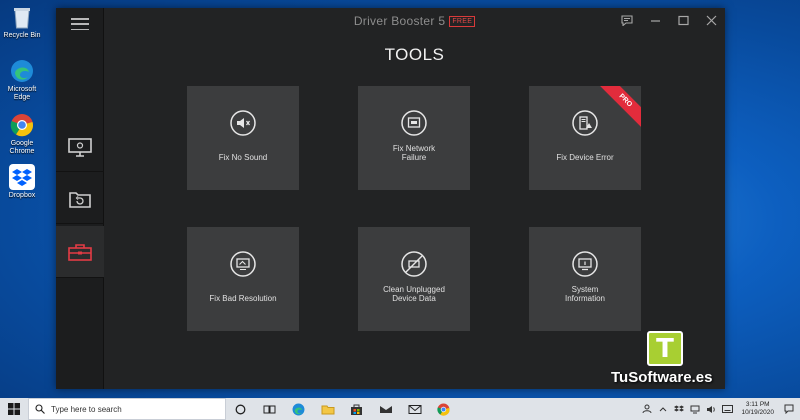 The width and height of the screenshot is (800, 420). I want to click on sidebar-item-scan, so click(80, 147).